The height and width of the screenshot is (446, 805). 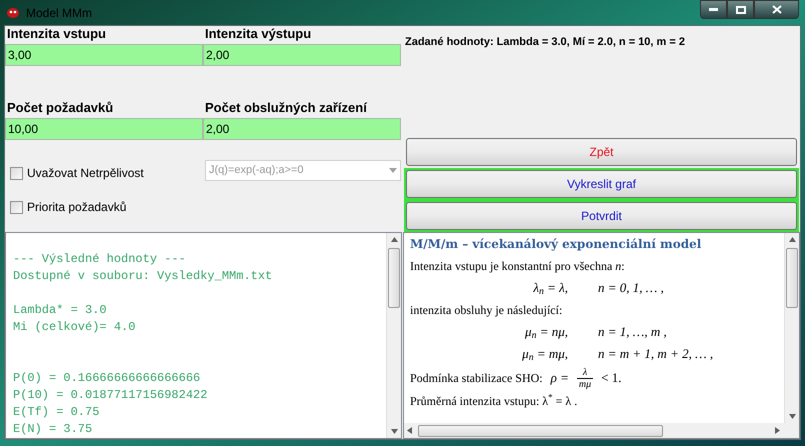 I want to click on field-label: Intenzita vstupu, so click(x=56, y=34).